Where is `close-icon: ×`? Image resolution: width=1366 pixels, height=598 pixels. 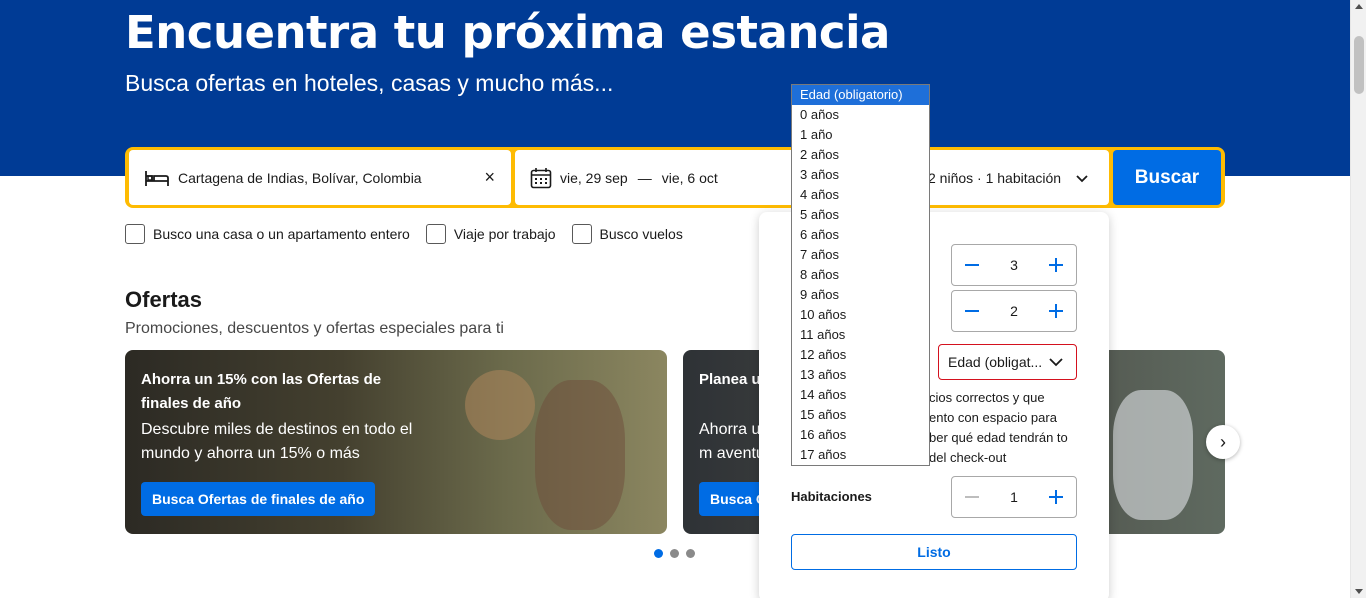
close-icon: × is located at coordinates (489, 177).